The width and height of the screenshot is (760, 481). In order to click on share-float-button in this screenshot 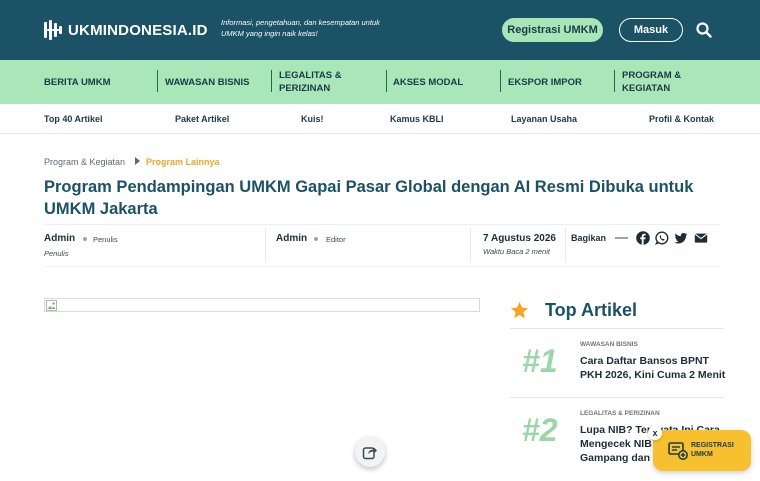, I will do `click(370, 452)`.